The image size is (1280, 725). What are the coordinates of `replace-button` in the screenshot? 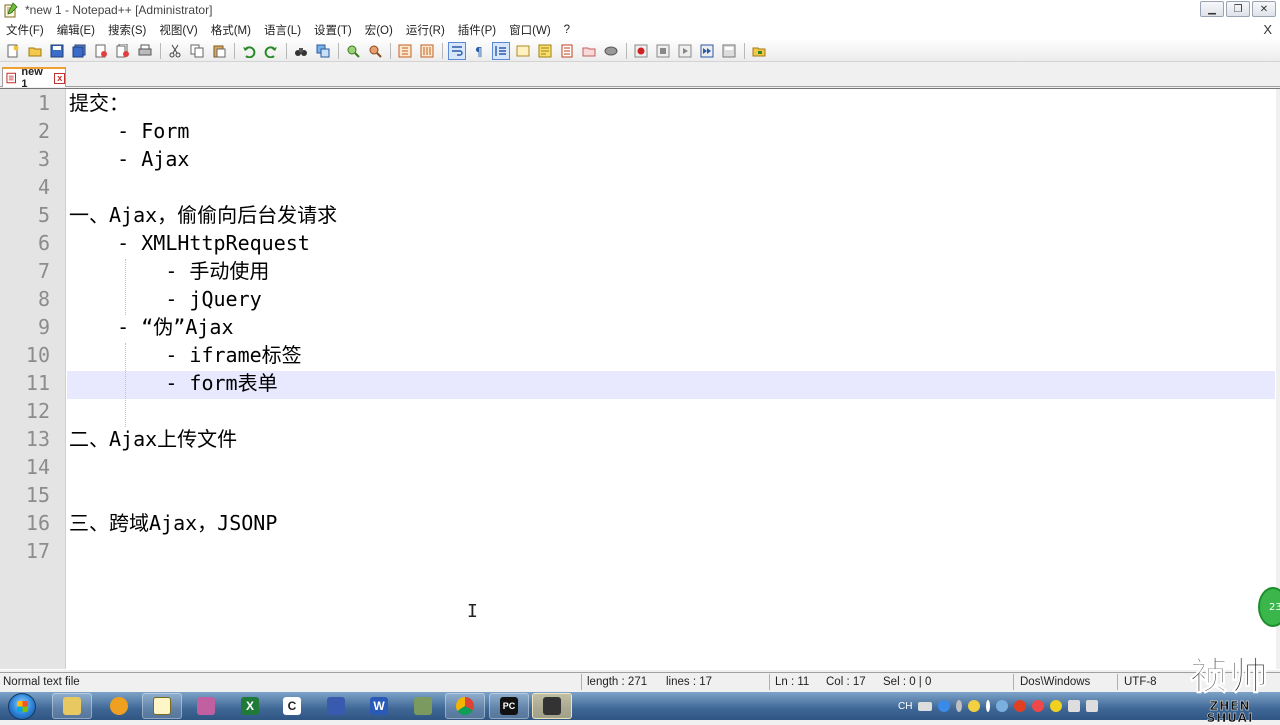 It's located at (323, 51).